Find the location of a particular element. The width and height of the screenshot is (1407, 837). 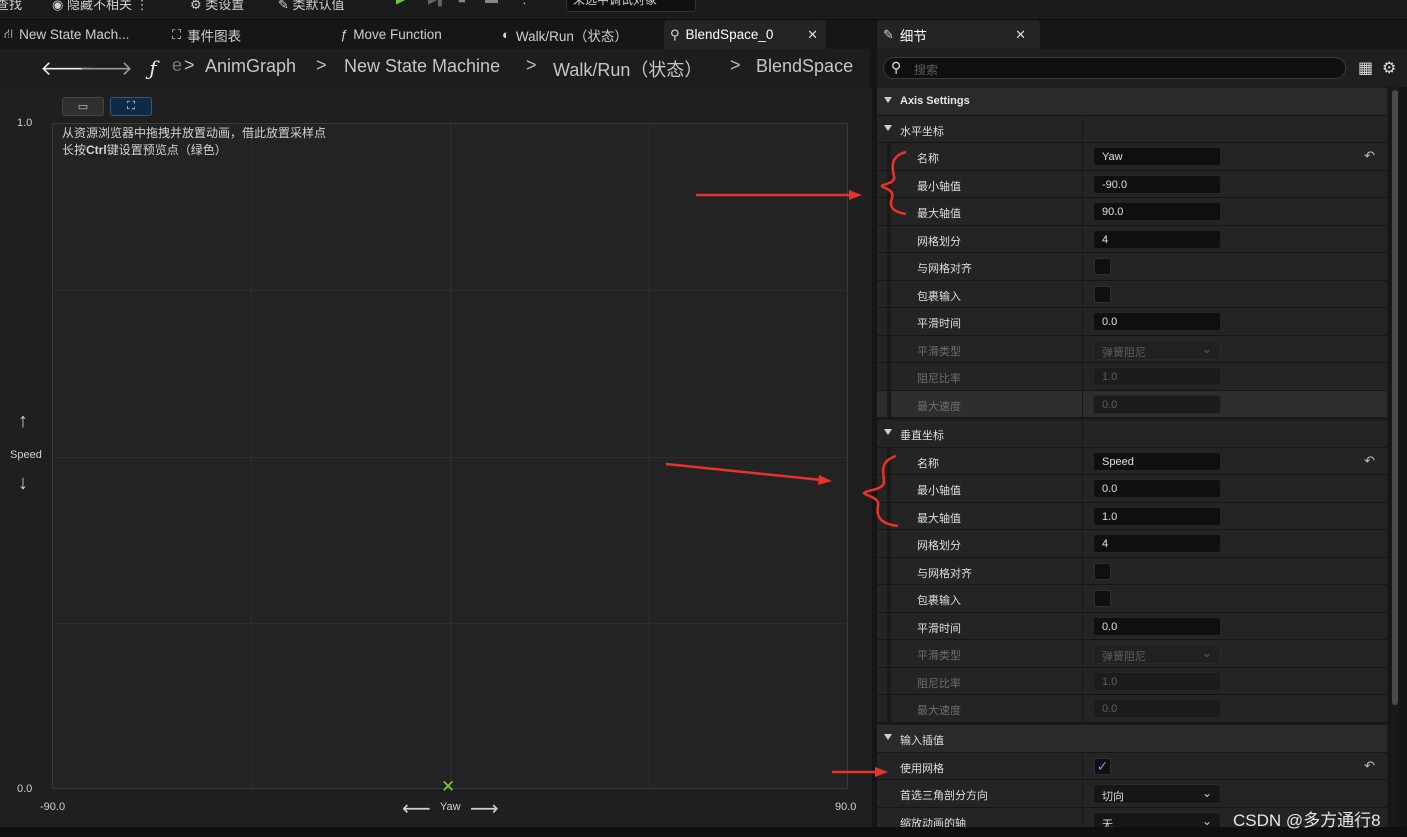

red-annotations is located at coordinates (786, 463).